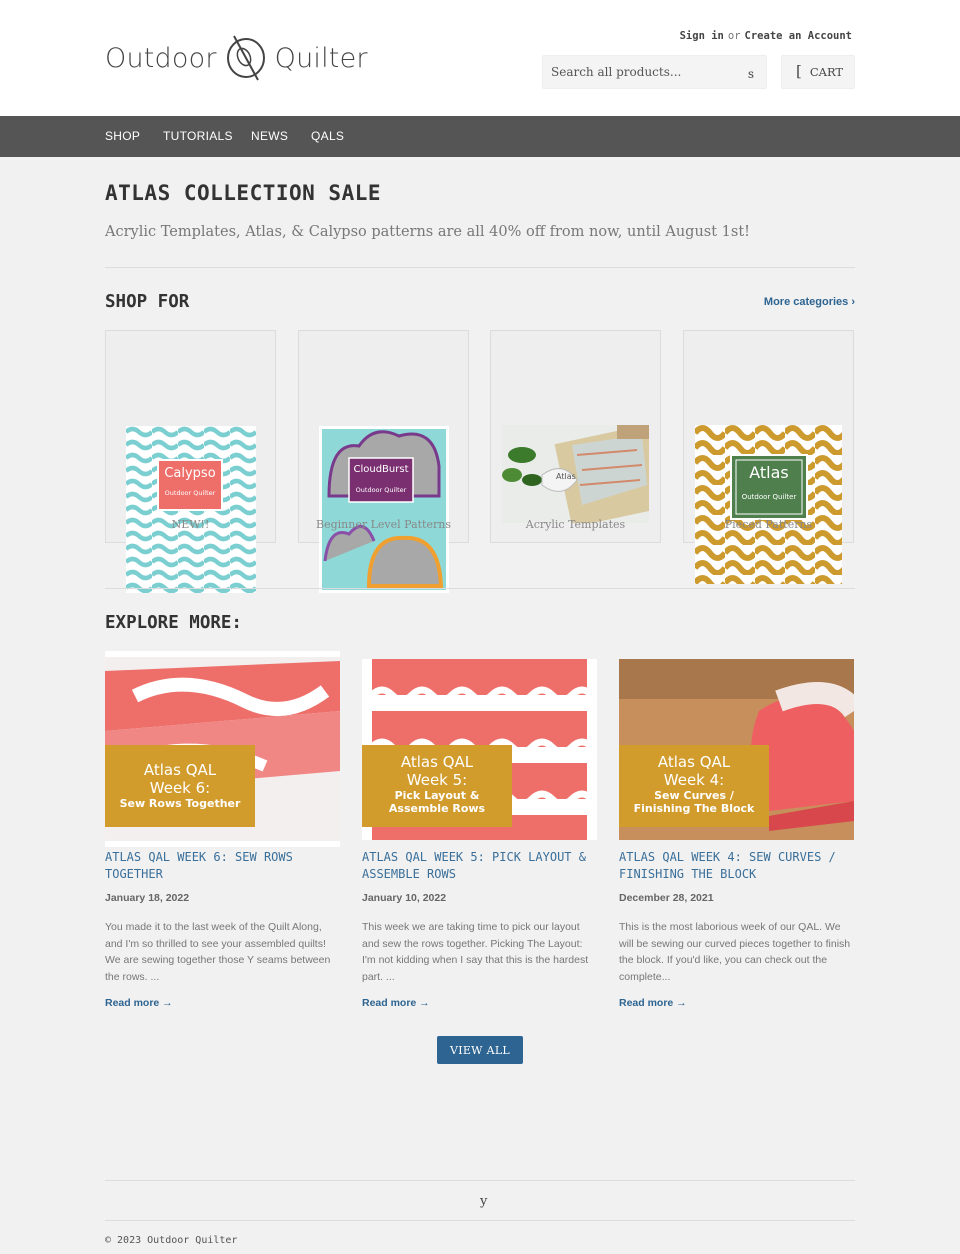  What do you see at coordinates (173, 623) in the screenshot?
I see `explore-more-title: EXPLORE MORE:` at bounding box center [173, 623].